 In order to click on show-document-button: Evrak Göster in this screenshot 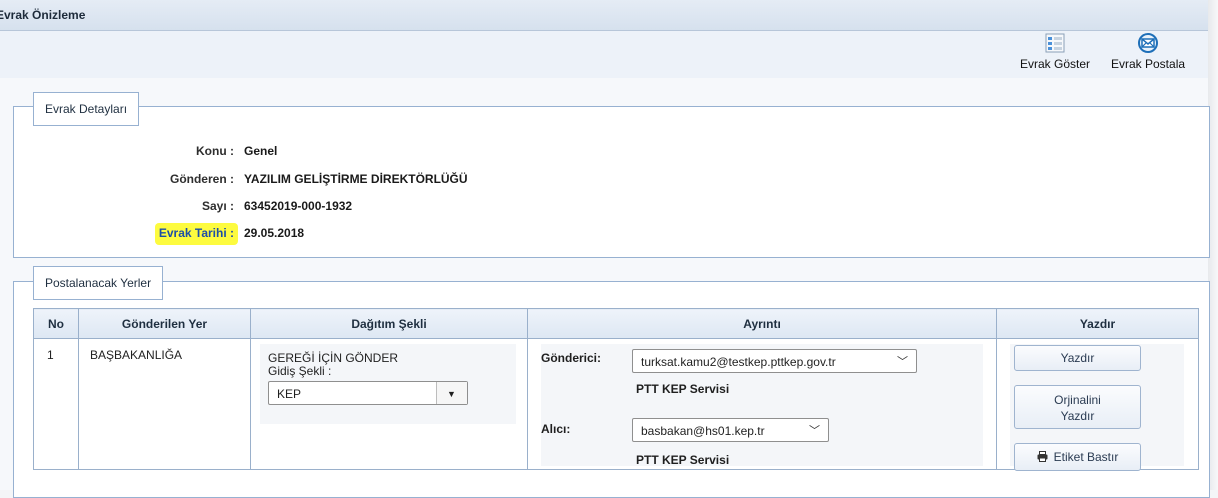, I will do `click(1055, 52)`.